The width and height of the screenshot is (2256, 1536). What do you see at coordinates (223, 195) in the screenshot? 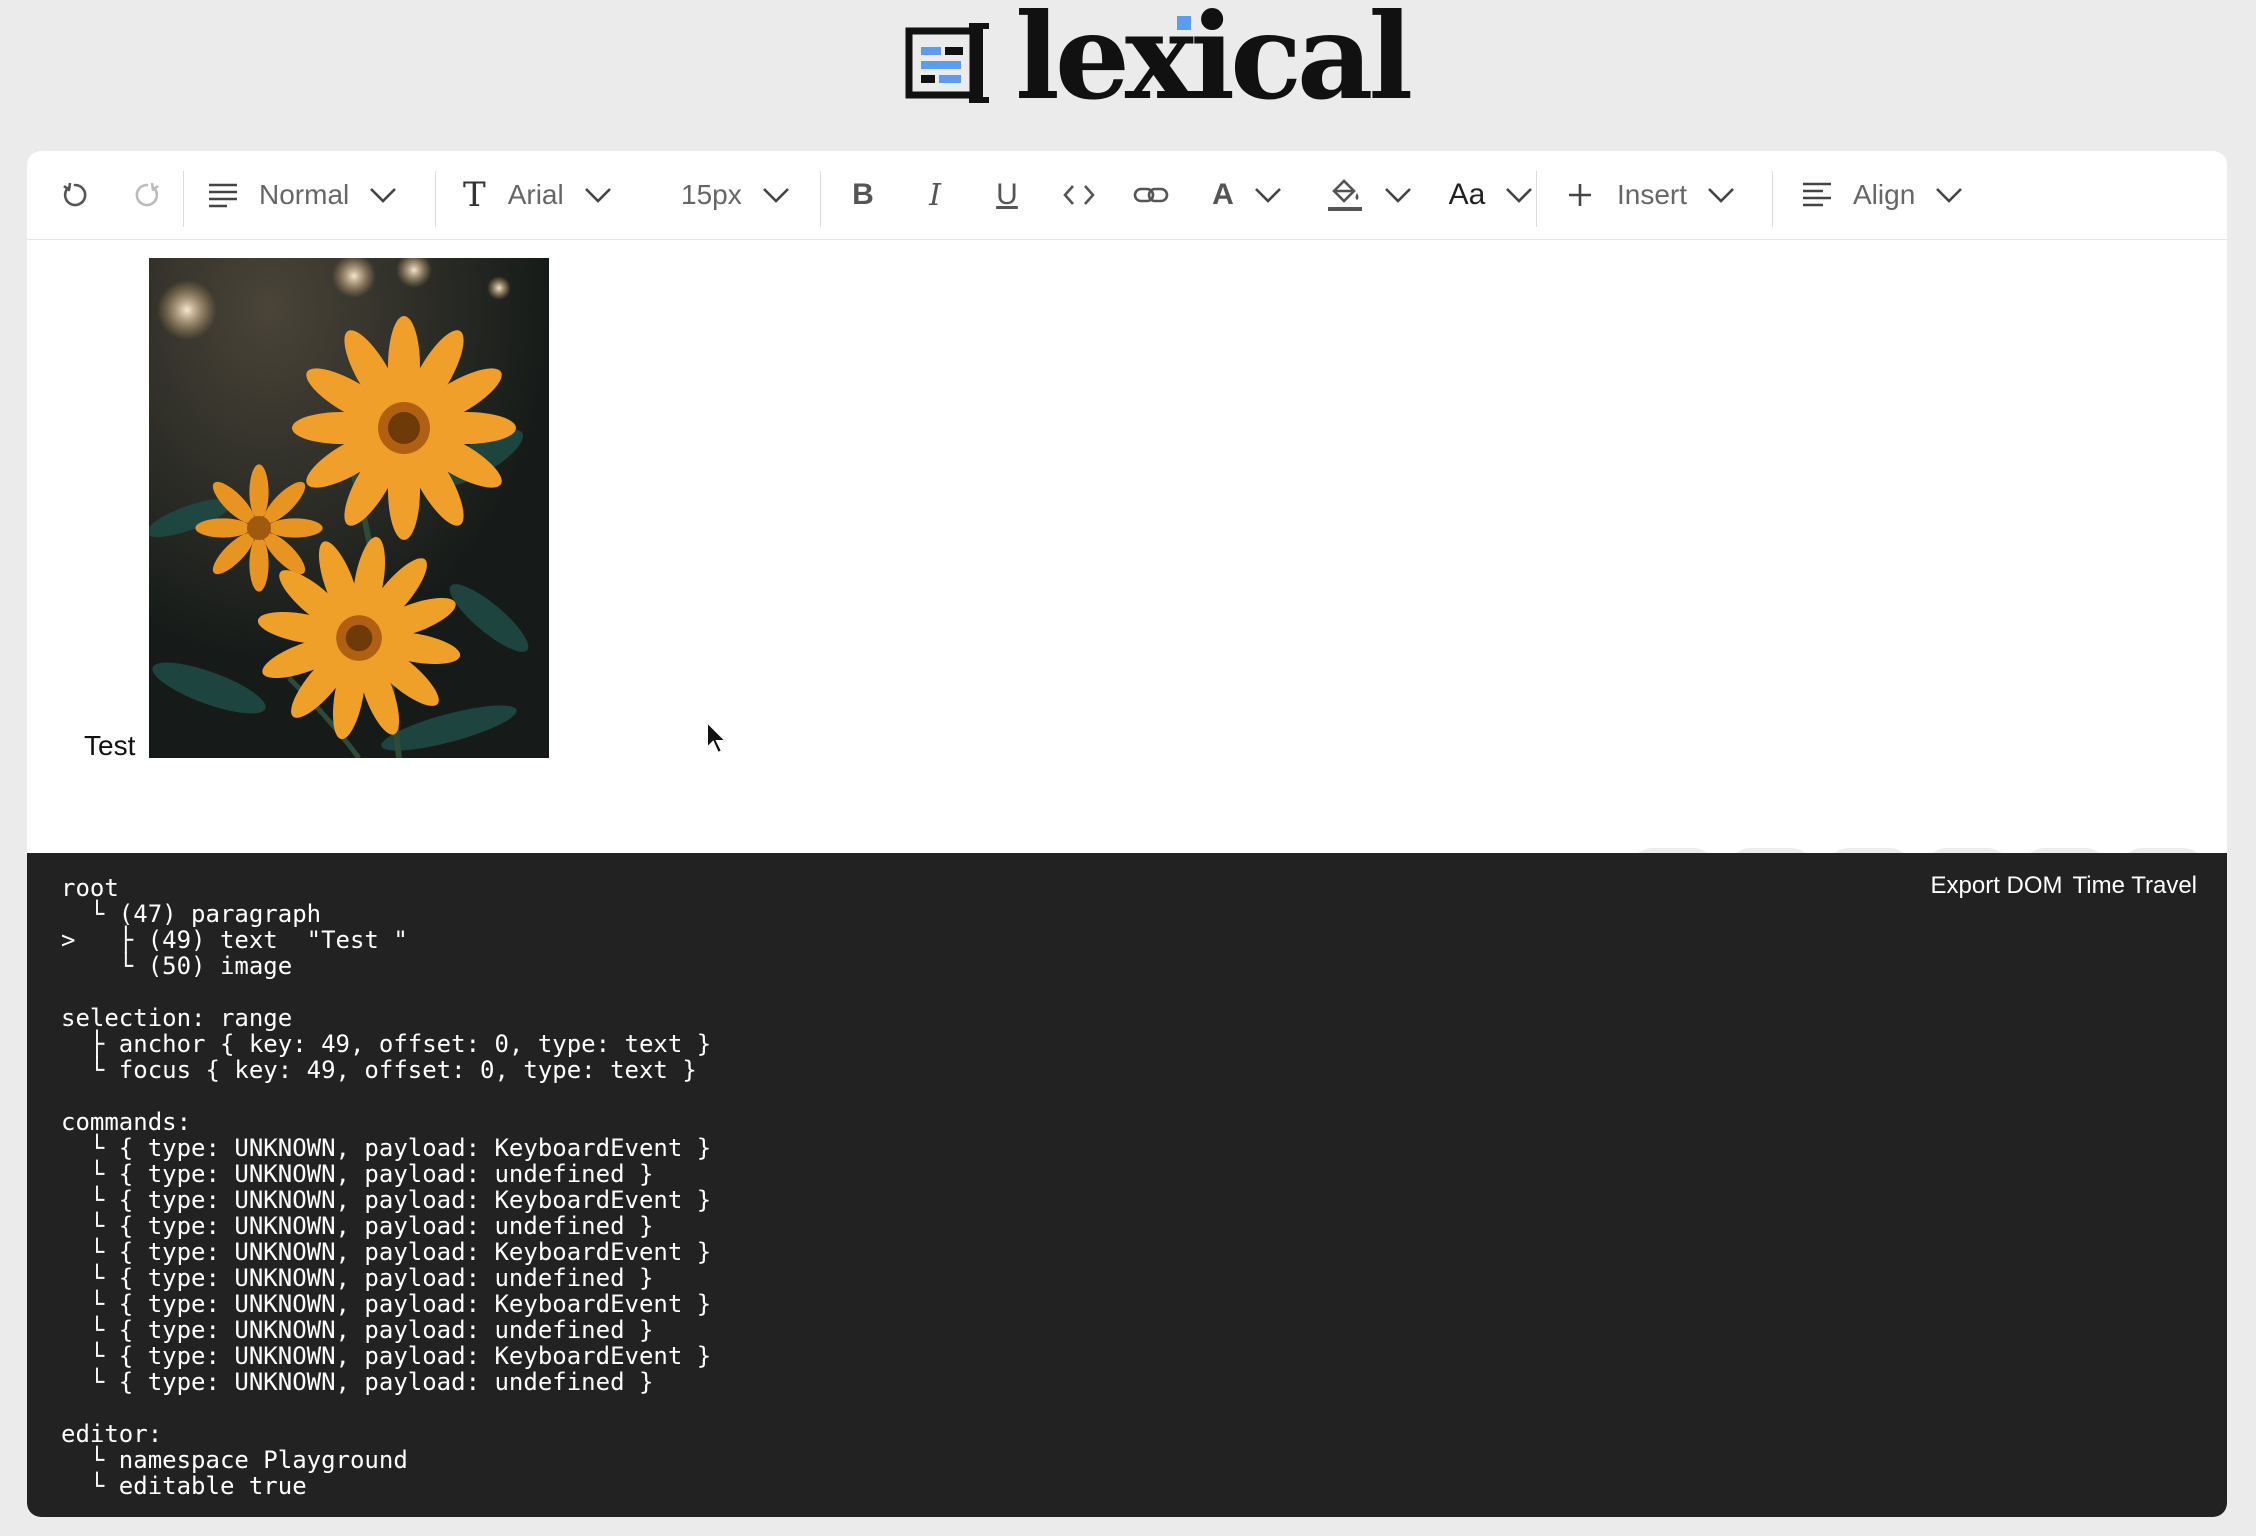
I see `paragraph-icon` at bounding box center [223, 195].